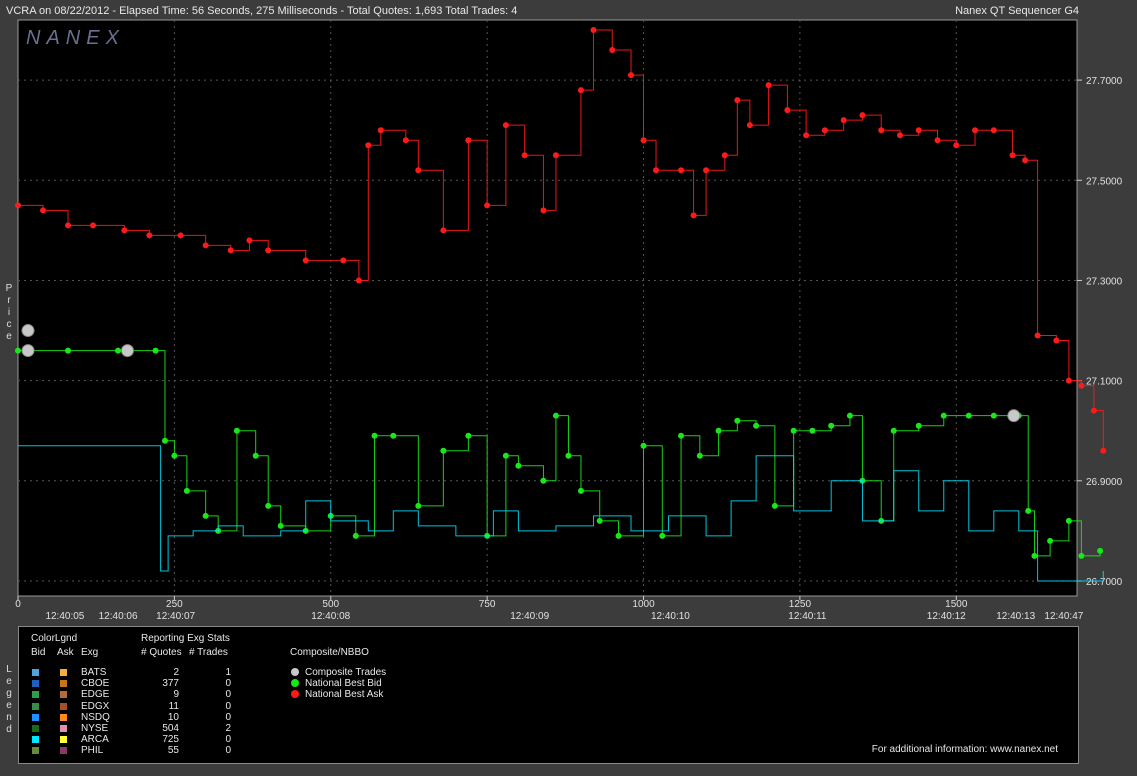 The width and height of the screenshot is (1137, 776). What do you see at coordinates (118, 615) in the screenshot?
I see `time-label: 12:40:06` at bounding box center [118, 615].